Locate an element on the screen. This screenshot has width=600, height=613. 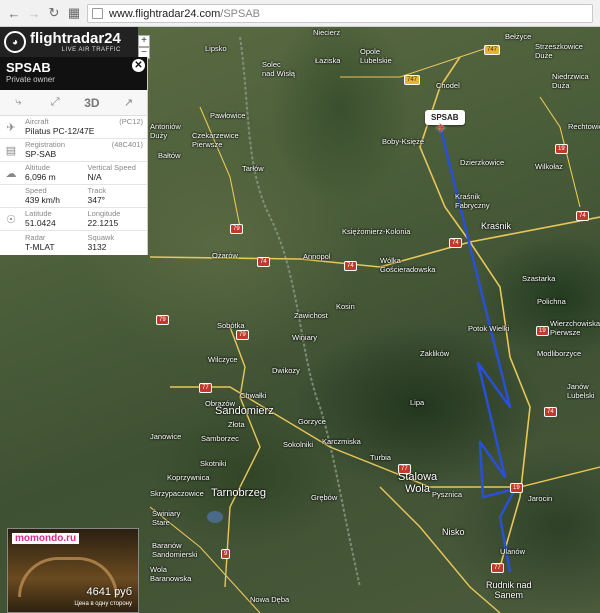
place-label: Janowice is located at coordinates (166, 436).